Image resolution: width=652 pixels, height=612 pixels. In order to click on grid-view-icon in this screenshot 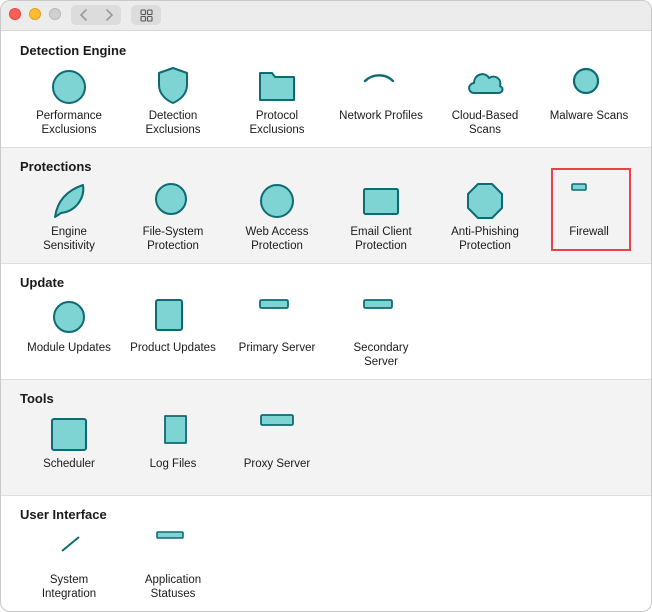, I will do `click(146, 15)`.